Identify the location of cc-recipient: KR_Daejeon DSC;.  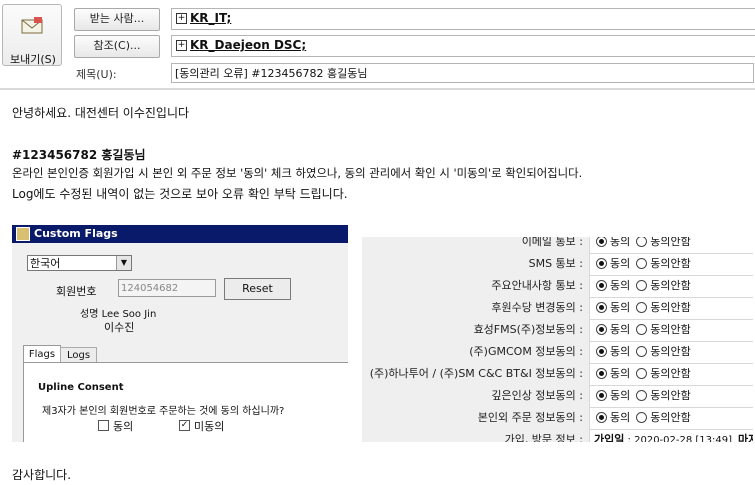
(248, 45).